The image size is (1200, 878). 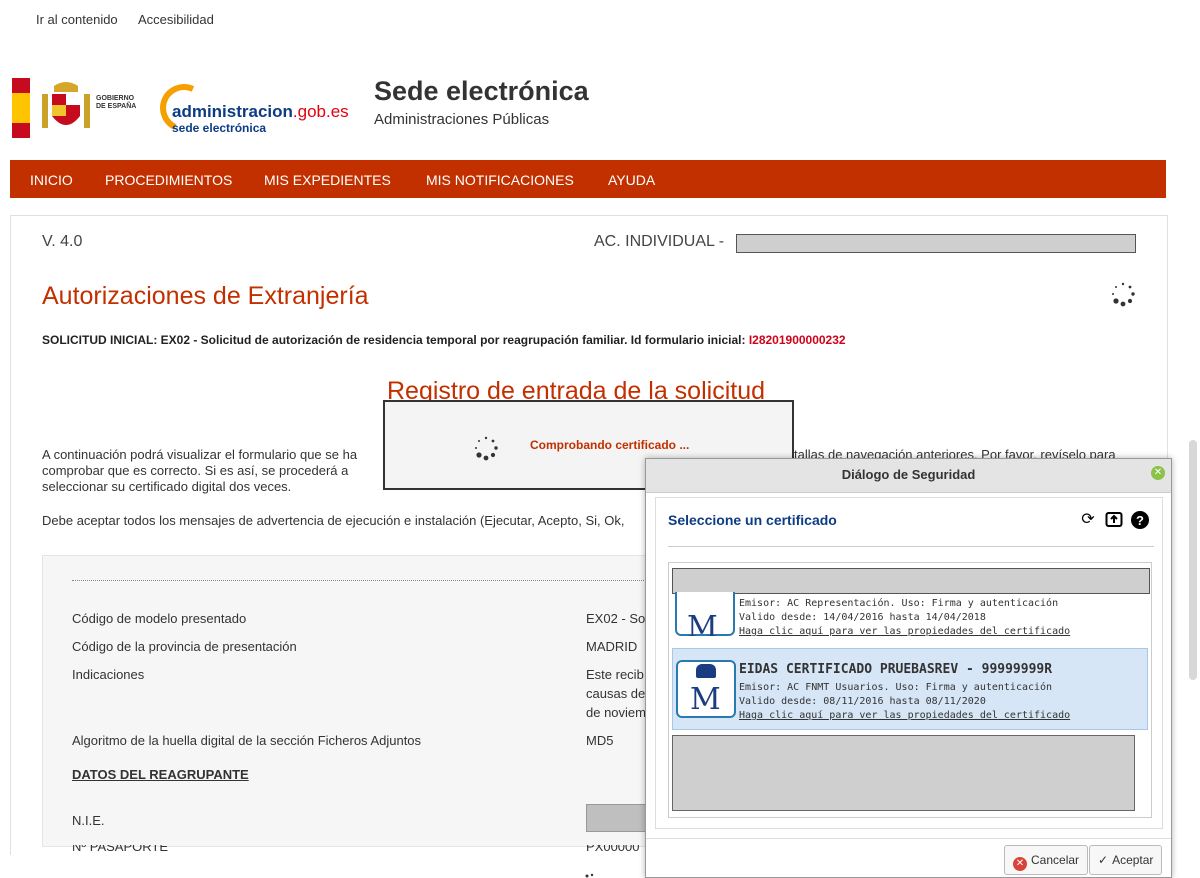 I want to click on pasaporte-label: Nº PASAPORTE, so click(x=120, y=849).